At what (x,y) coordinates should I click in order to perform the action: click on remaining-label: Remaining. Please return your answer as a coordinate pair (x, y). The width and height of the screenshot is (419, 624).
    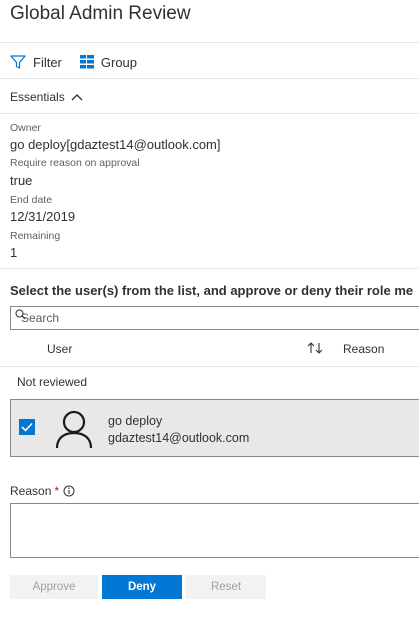
    Looking at the image, I should click on (35, 236).